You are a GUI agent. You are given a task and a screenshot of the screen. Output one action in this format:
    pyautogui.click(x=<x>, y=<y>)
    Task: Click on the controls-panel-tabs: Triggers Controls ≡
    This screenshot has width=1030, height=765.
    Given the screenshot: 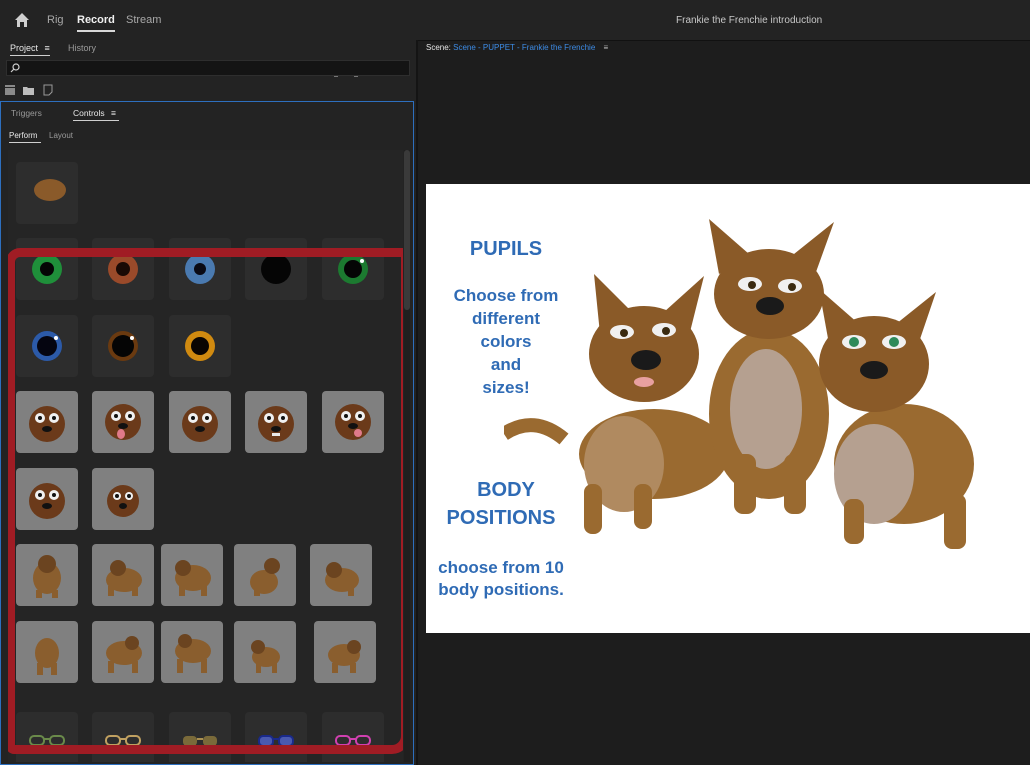 What is the action you would take?
    pyautogui.click(x=79, y=115)
    